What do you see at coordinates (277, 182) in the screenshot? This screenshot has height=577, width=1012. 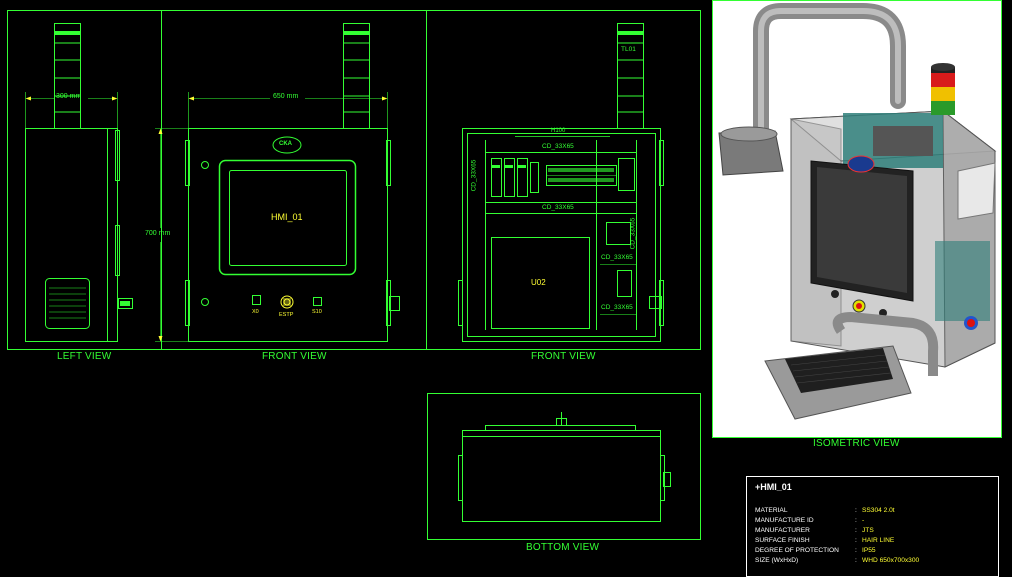 I see `front-view` at bounding box center [277, 182].